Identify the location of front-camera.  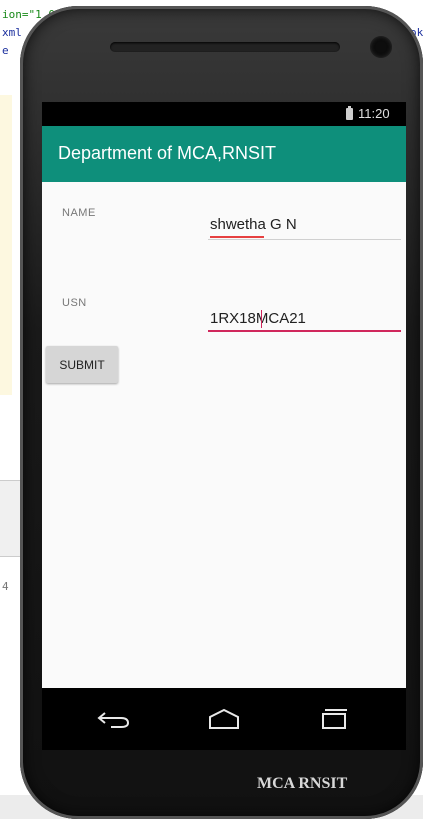
(381, 47).